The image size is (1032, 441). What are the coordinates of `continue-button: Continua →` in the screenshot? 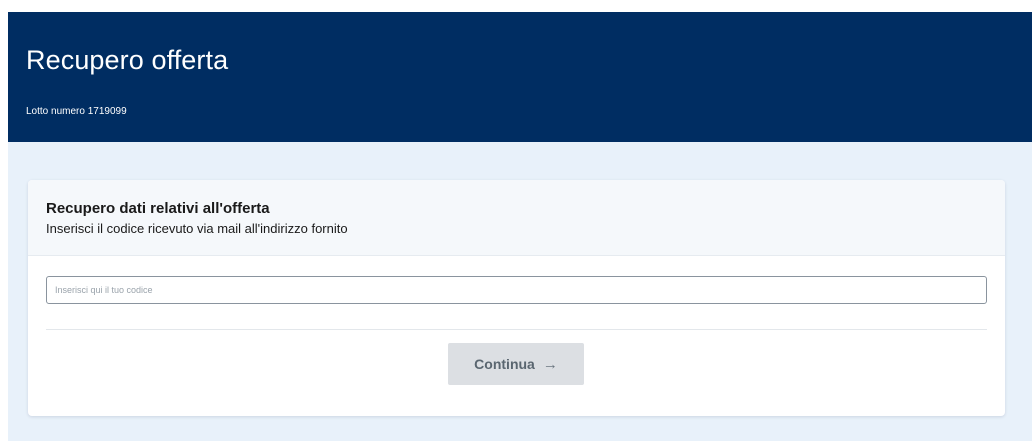 It's located at (516, 364).